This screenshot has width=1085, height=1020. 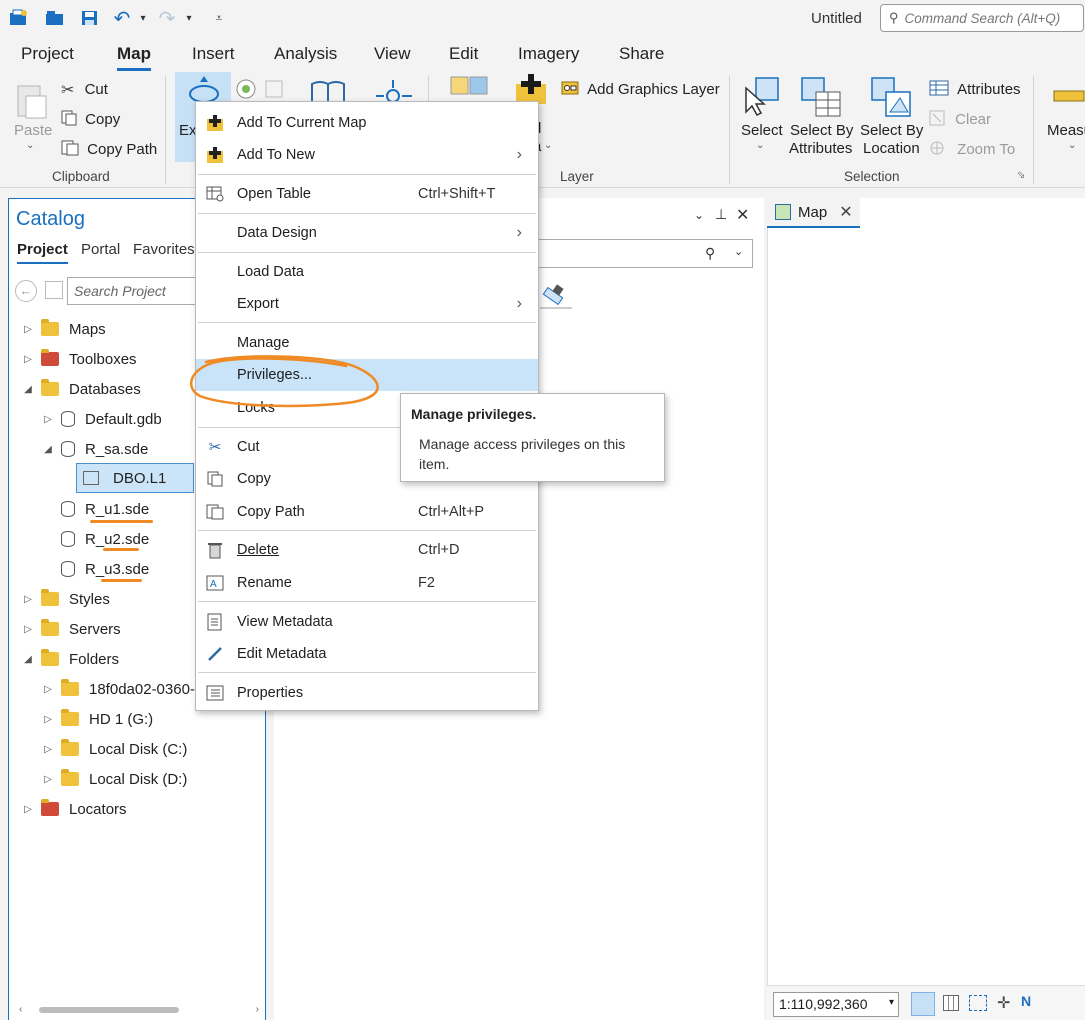 I want to click on tree-item-r-u1-sde: R_u1.sde, so click(x=102, y=509).